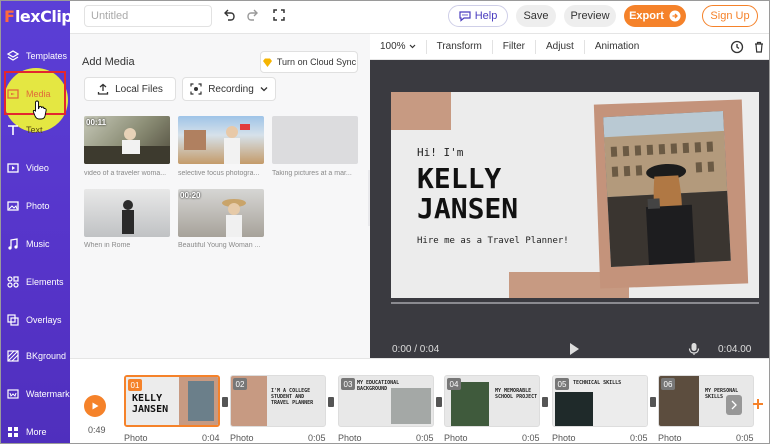 This screenshot has height=444, width=770. Describe the element at coordinates (13, 282) in the screenshot. I see `elements-icon` at that location.